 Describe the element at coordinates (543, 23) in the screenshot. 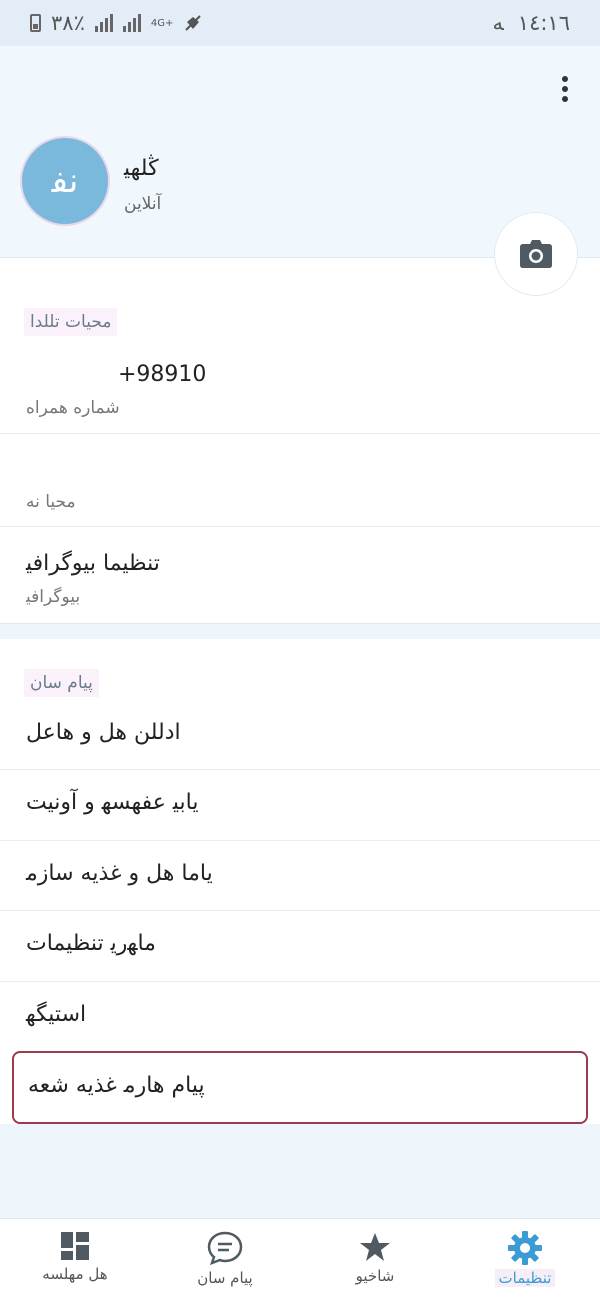

I see `status-time: ١٤:١٦` at that location.